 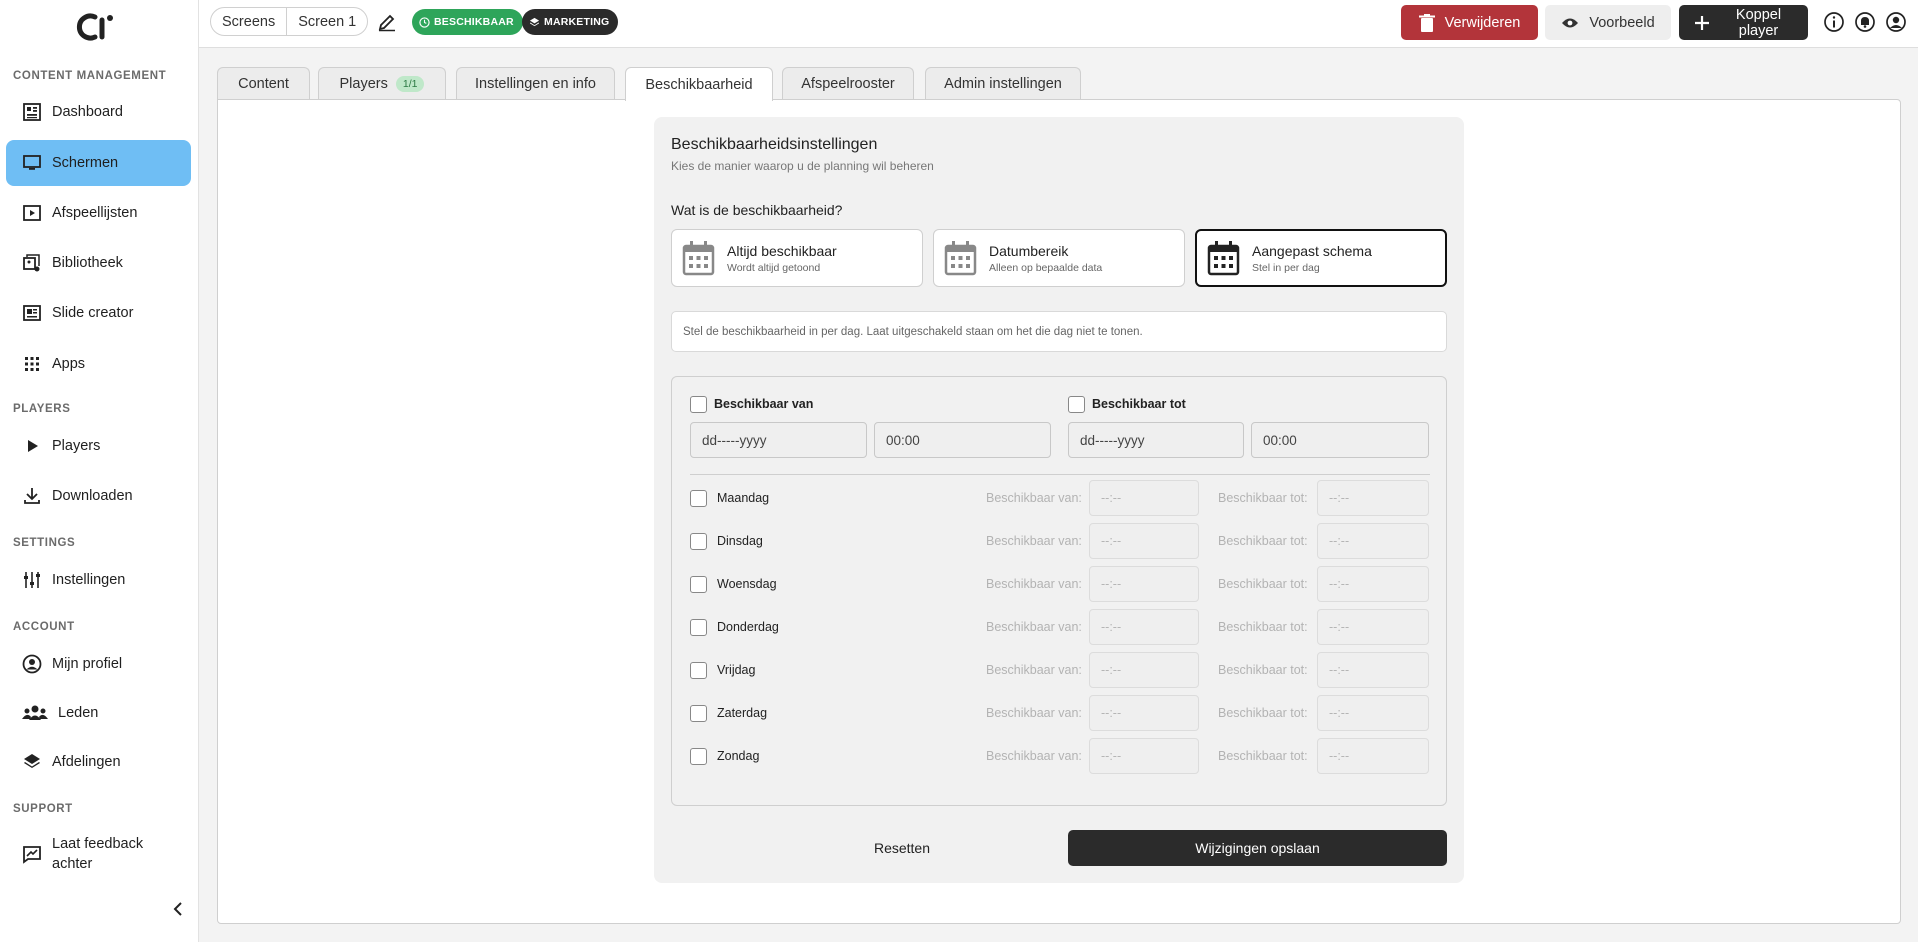 What do you see at coordinates (1896, 22) in the screenshot?
I see `account-avatar-icon` at bounding box center [1896, 22].